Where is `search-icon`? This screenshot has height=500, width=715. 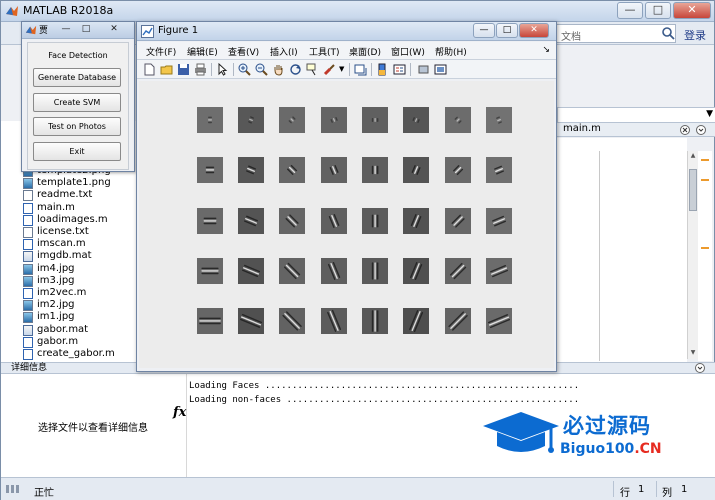 search-icon is located at coordinates (668, 33).